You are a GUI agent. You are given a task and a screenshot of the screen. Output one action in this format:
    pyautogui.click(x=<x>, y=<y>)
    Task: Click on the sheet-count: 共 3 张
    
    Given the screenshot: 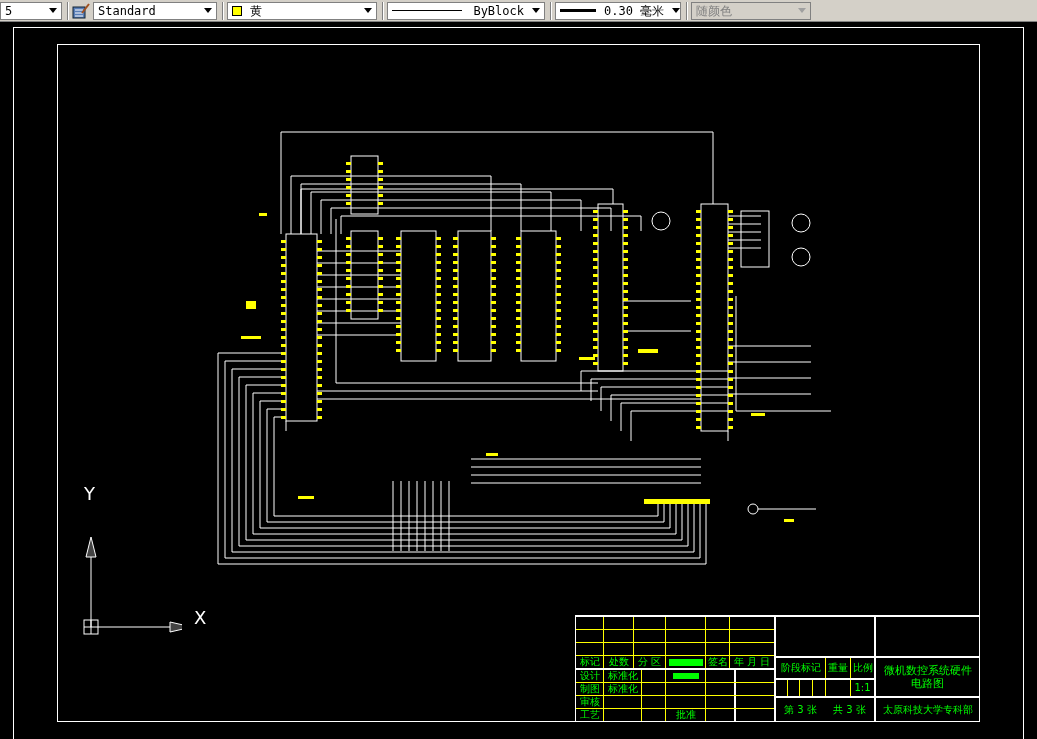 What is the action you would take?
    pyautogui.click(x=849, y=709)
    